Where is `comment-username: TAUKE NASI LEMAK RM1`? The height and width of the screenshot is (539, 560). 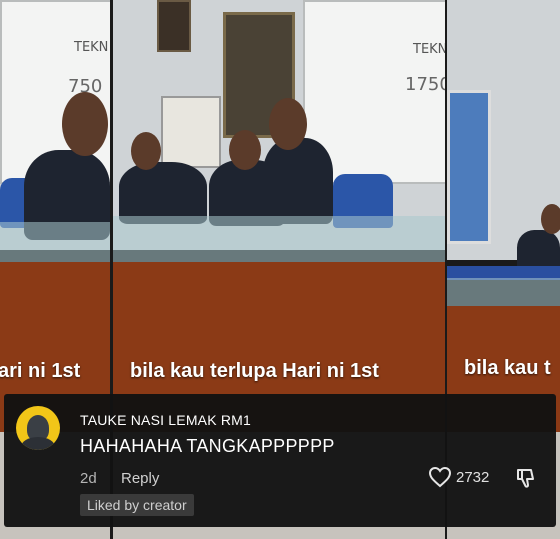 comment-username: TAUKE NASI LEMAK RM1 is located at coordinates (165, 420).